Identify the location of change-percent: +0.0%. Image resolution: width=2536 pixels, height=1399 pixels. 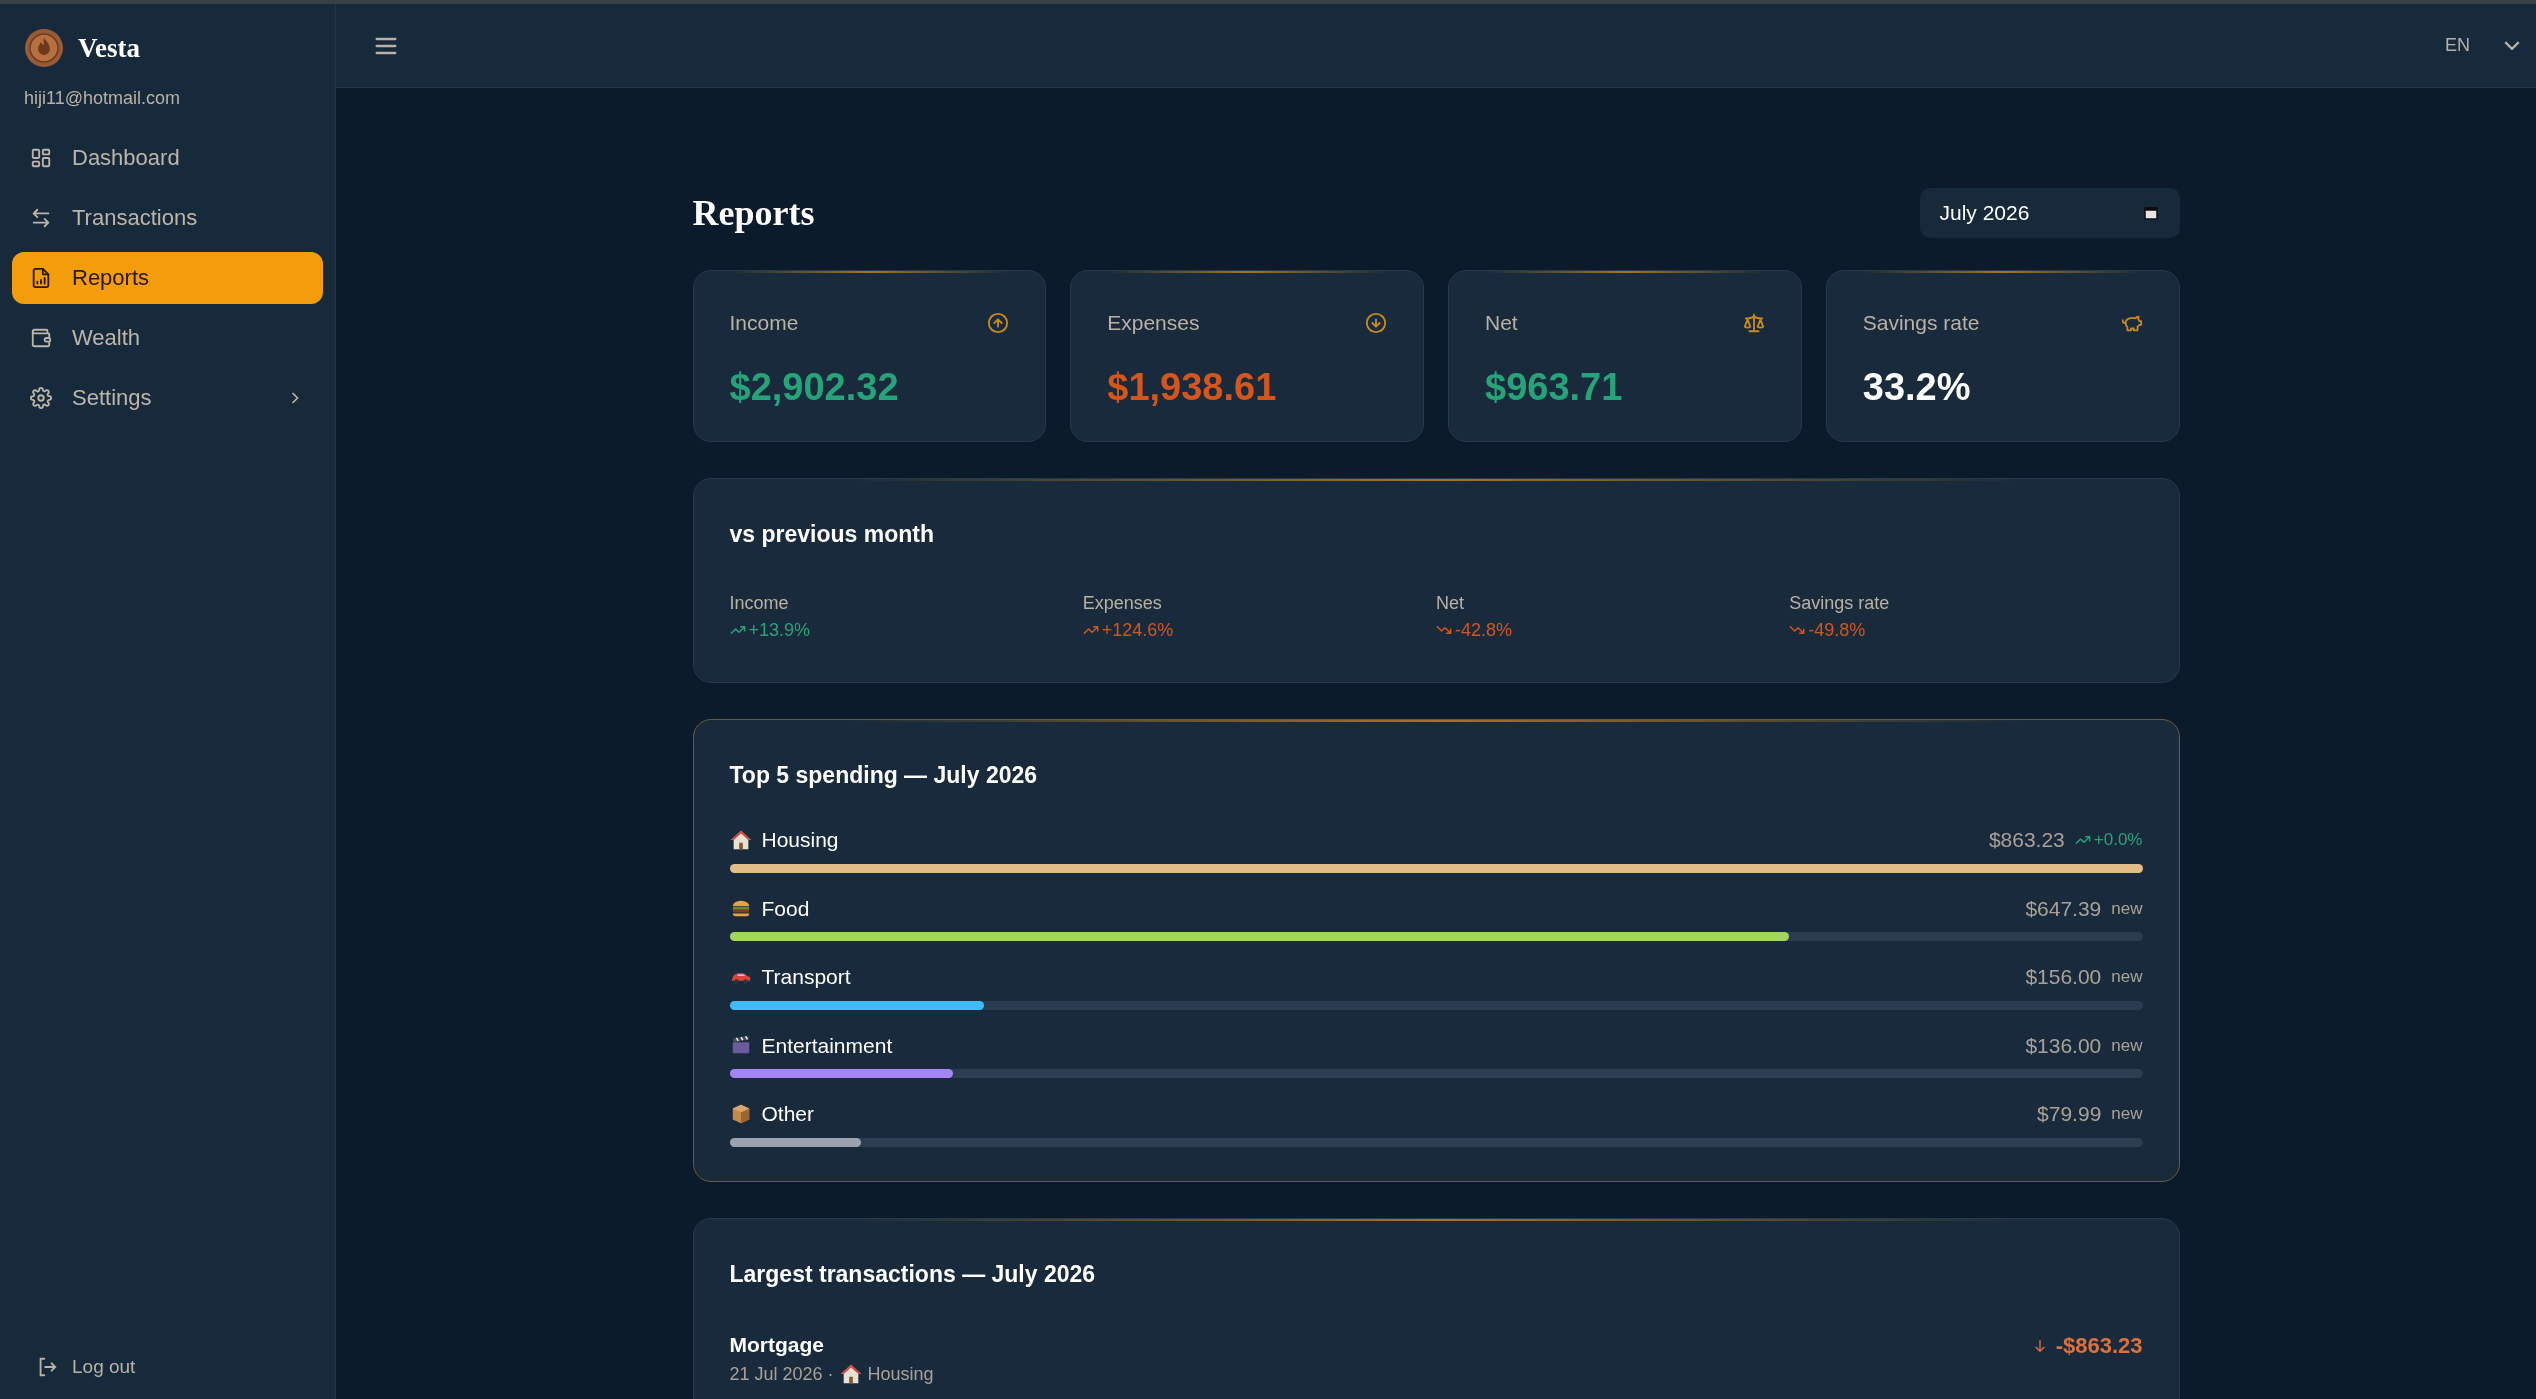
(2118, 840).